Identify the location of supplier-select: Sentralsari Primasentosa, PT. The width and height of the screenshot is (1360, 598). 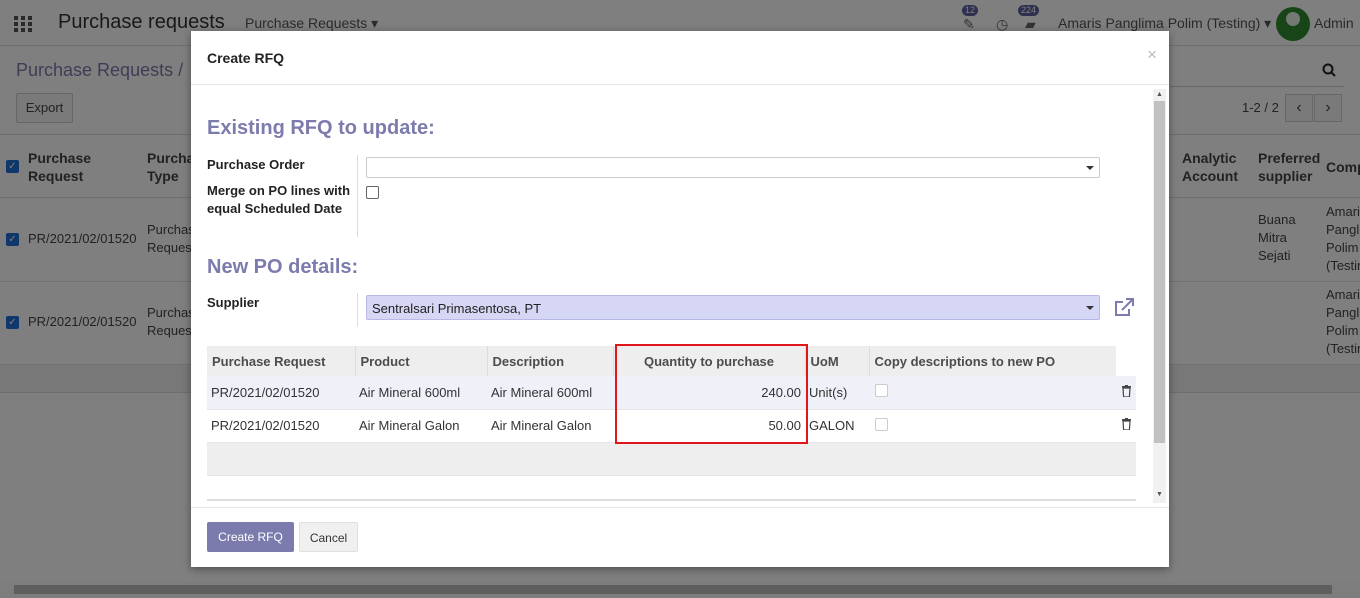
(733, 307).